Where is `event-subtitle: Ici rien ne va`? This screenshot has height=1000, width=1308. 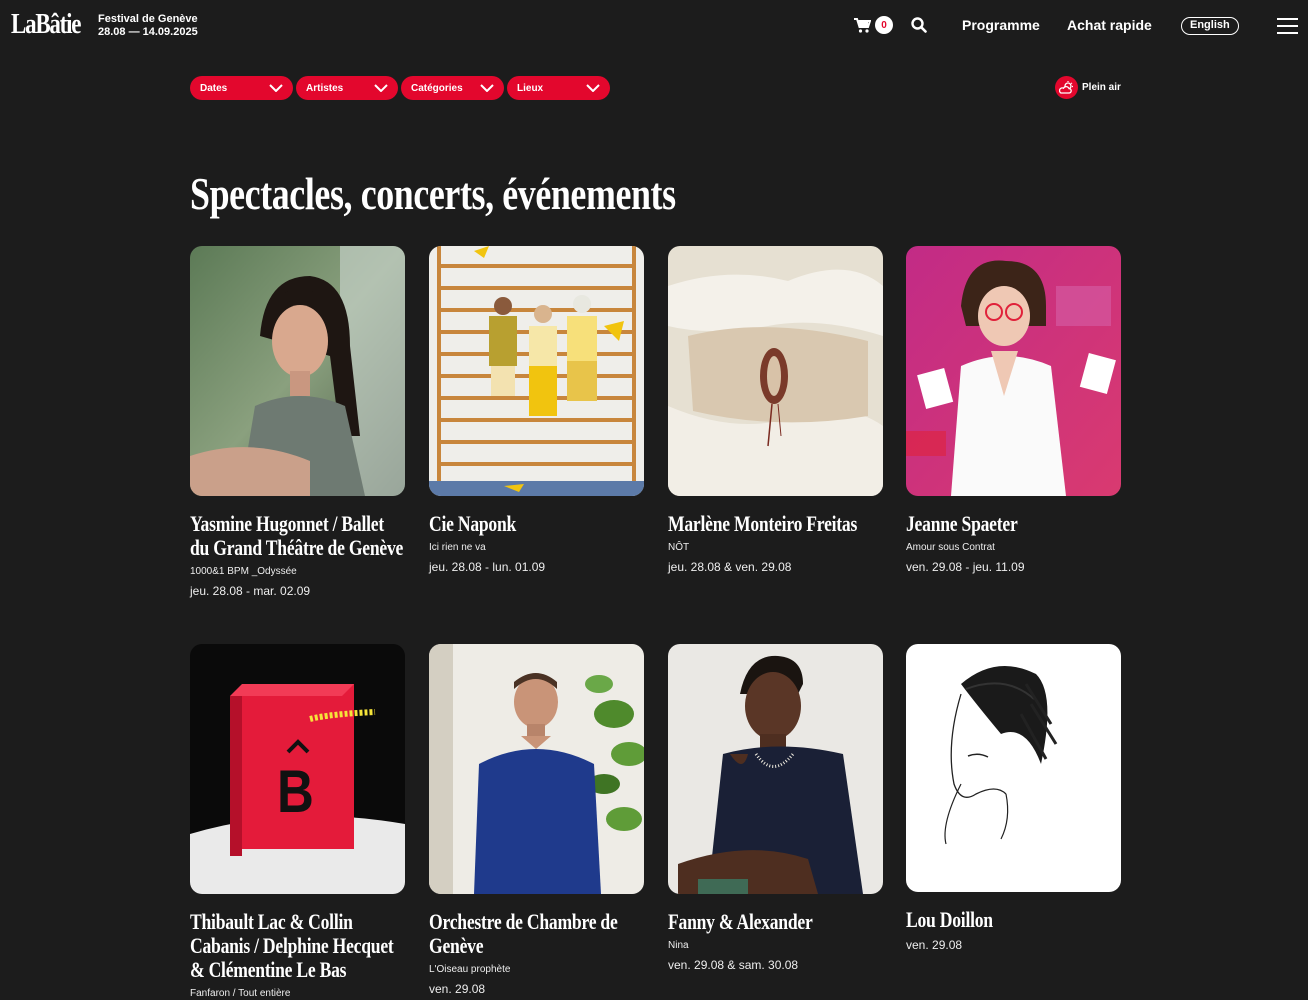 event-subtitle: Ici rien ne va is located at coordinates (457, 547).